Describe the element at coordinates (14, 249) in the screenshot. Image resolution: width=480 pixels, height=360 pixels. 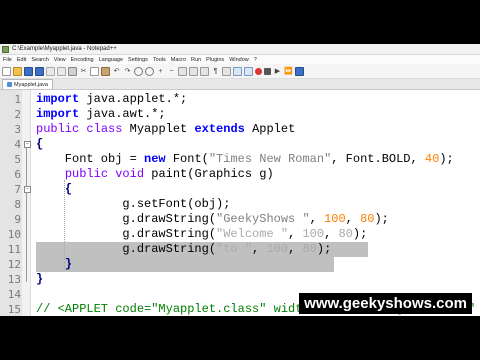
I see `line-number: 11` at that location.